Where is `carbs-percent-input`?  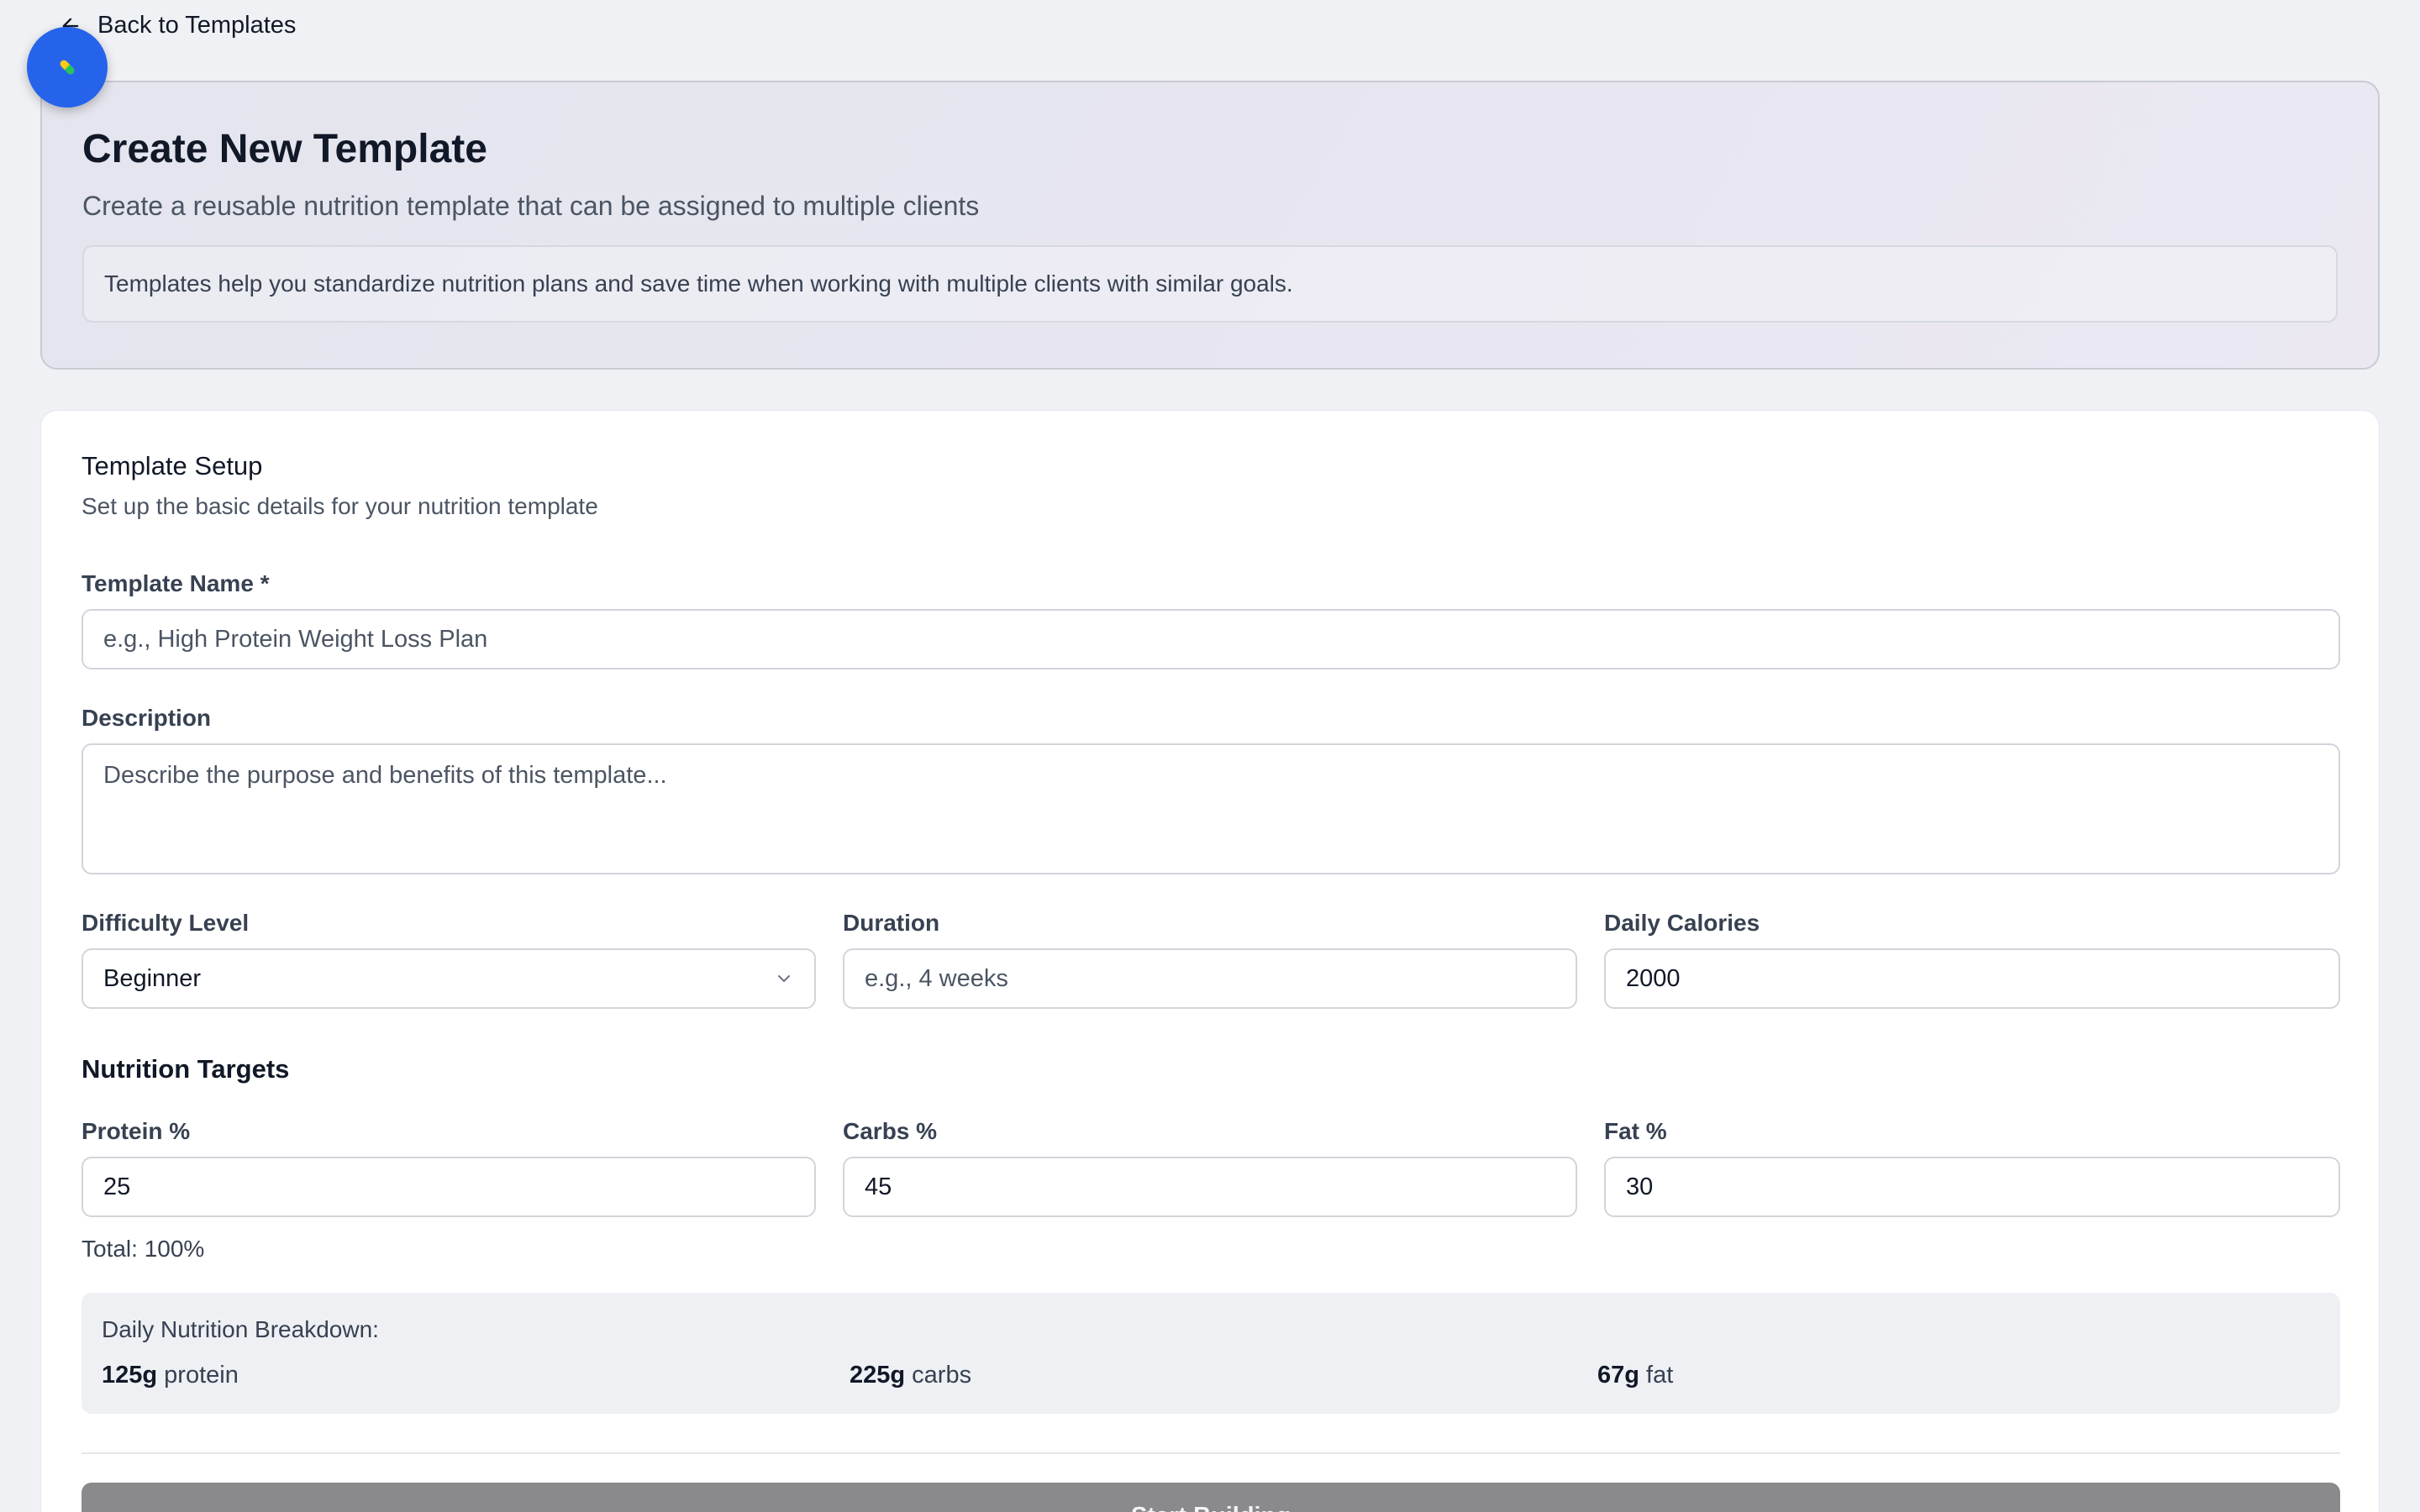 carbs-percent-input is located at coordinates (1210, 1187).